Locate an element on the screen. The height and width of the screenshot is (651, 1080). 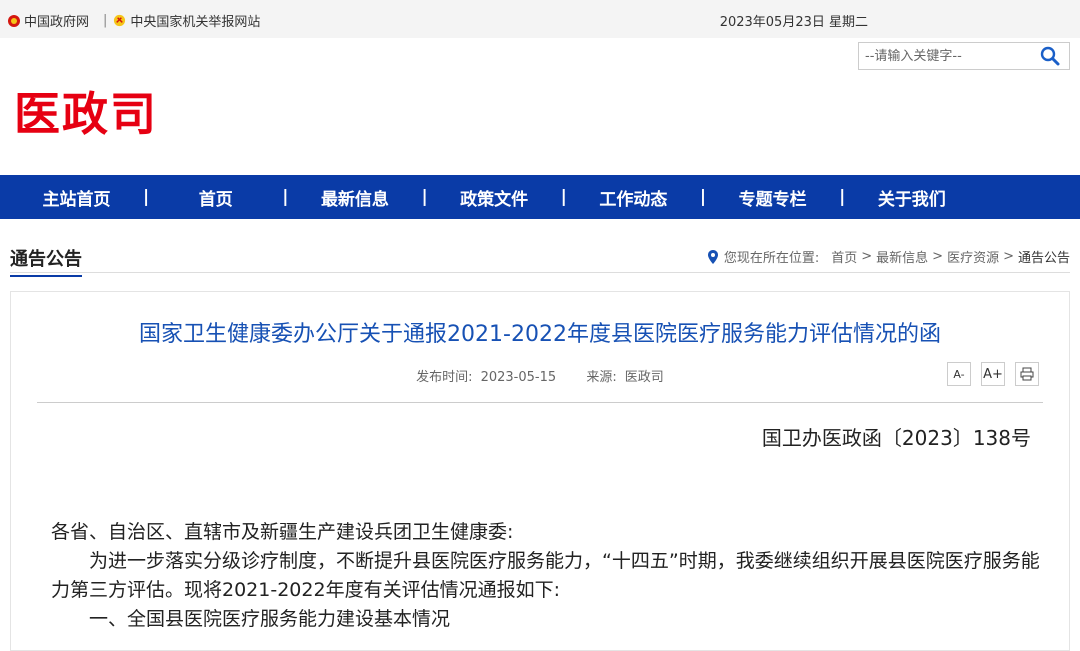
publish-label: 发布时间: is located at coordinates (444, 377).